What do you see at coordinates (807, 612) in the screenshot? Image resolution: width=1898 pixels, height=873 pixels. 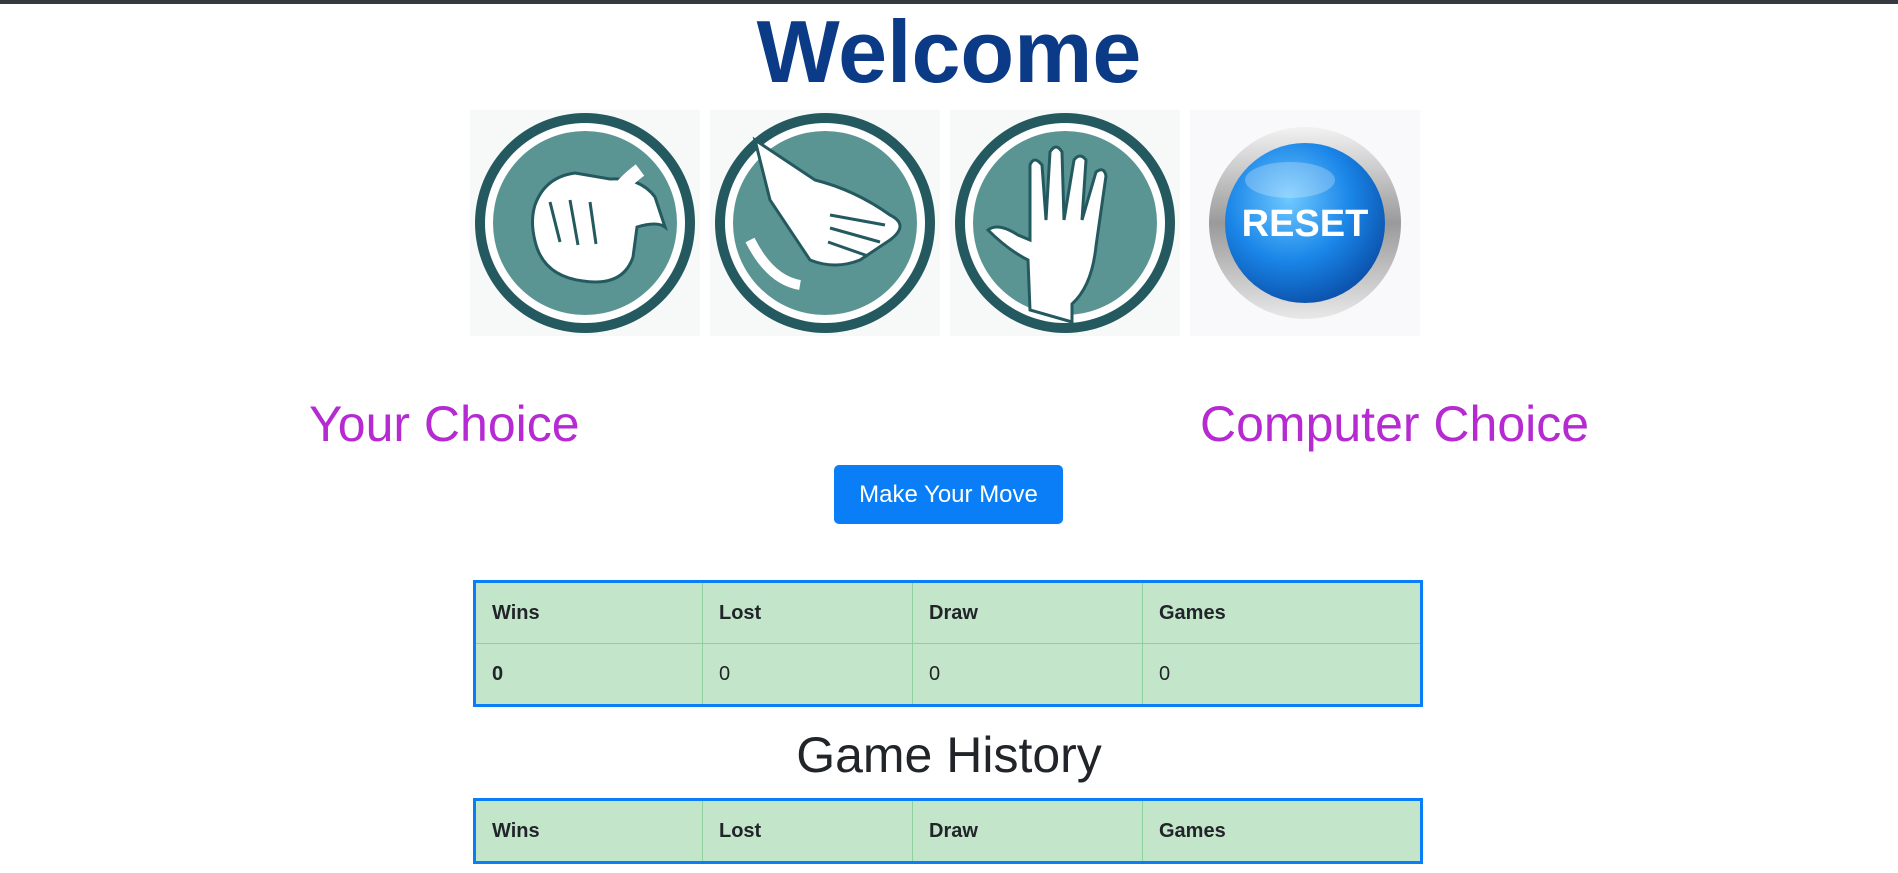 I see `header-lost: Lost` at bounding box center [807, 612].